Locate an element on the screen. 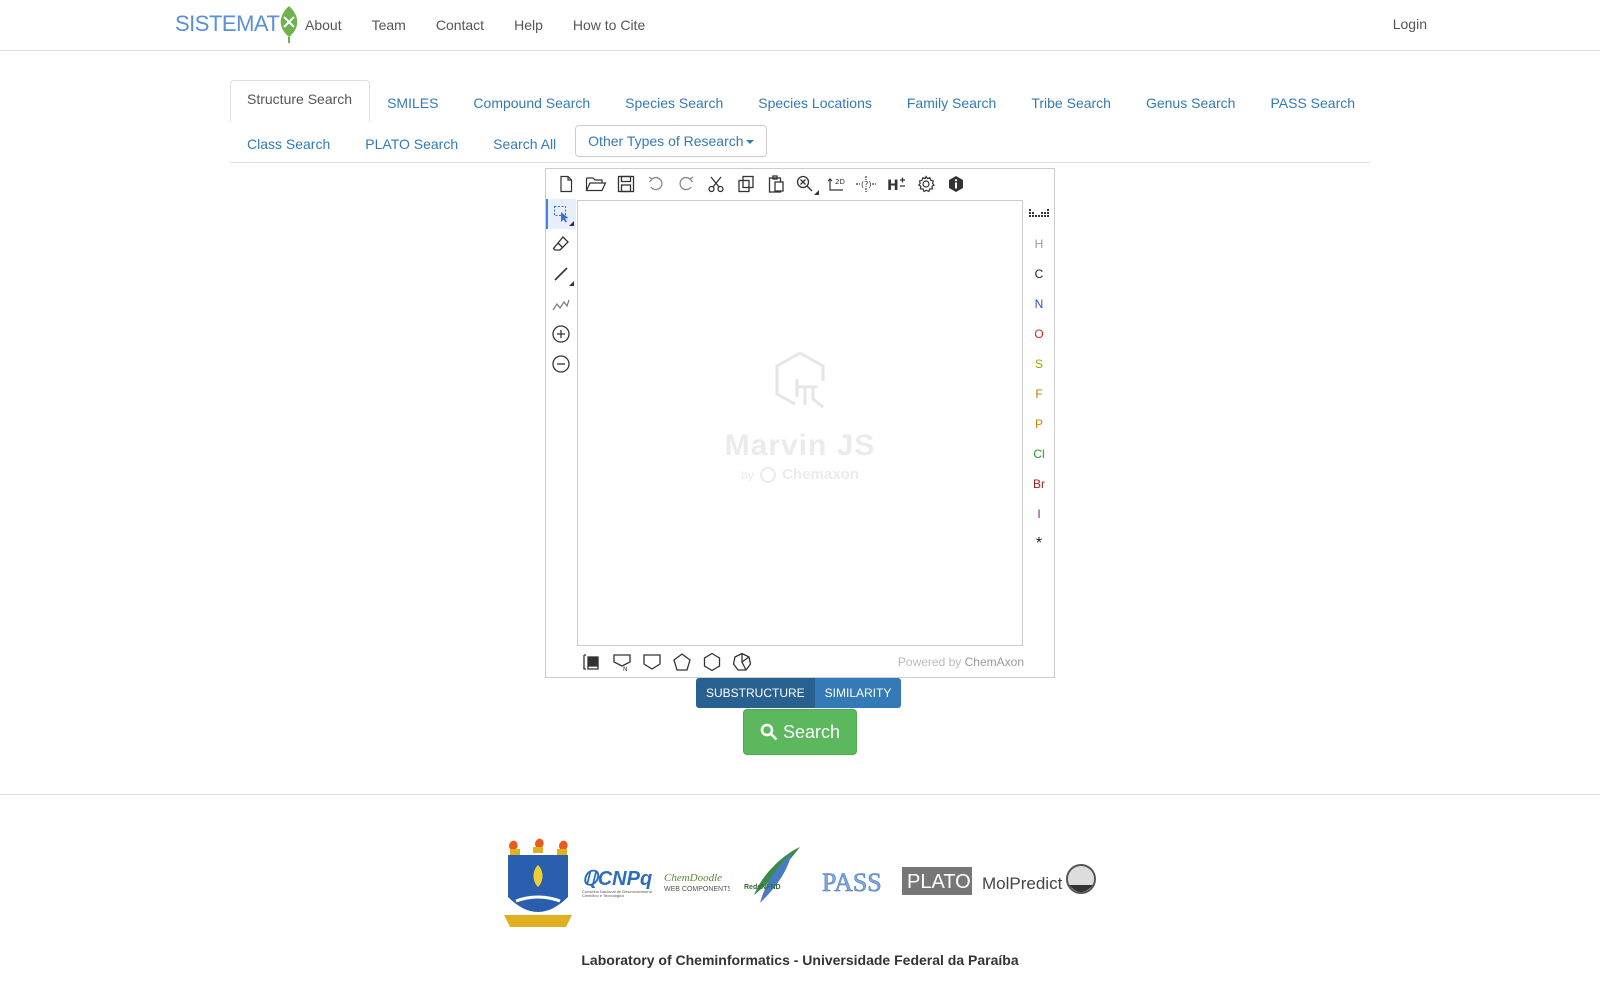 This screenshot has width=1600, height=1000. element-n-button: N is located at coordinates (1039, 304).